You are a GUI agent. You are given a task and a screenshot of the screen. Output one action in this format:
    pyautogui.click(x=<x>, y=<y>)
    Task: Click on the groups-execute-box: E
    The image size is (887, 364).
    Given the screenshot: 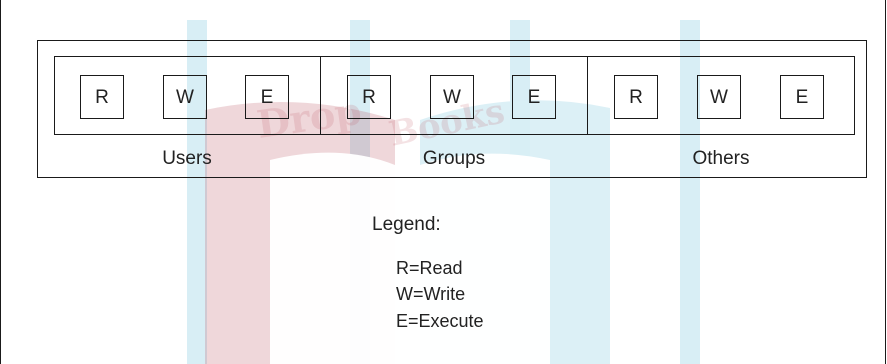 What is the action you would take?
    pyautogui.click(x=534, y=97)
    